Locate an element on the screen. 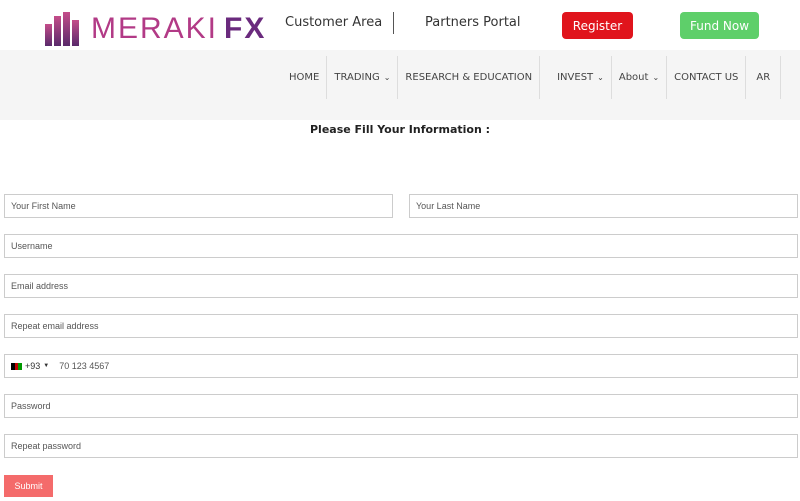  register-button: Register is located at coordinates (597, 25).